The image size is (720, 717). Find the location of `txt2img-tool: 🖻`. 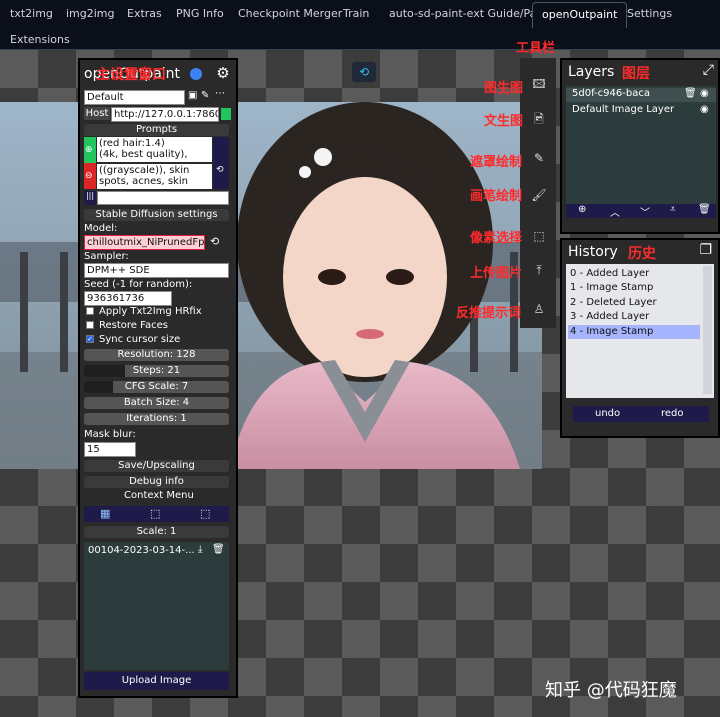

txt2img-tool: 🖻 is located at coordinates (539, 120).